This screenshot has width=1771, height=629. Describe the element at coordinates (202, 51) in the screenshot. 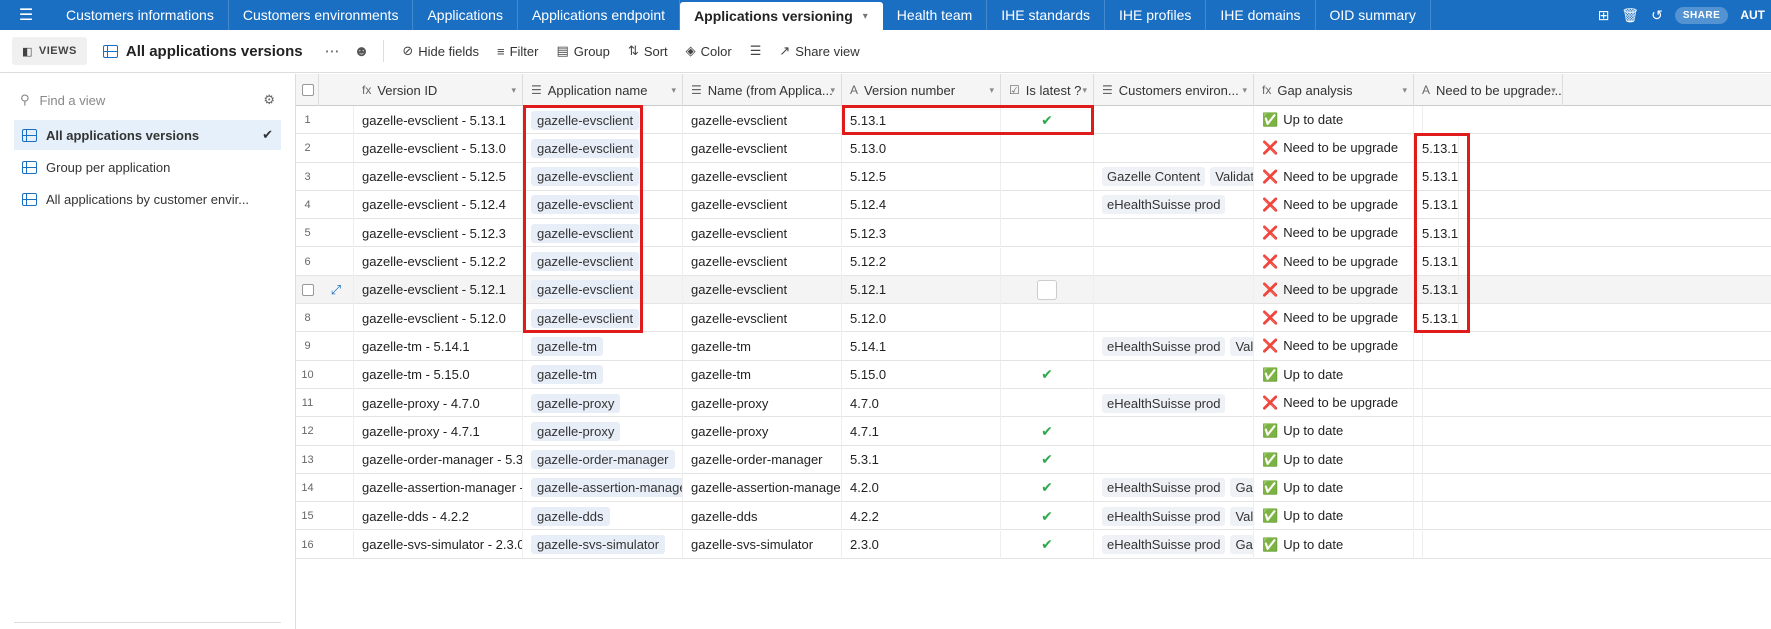

I see `view-title: All applications versions` at that location.